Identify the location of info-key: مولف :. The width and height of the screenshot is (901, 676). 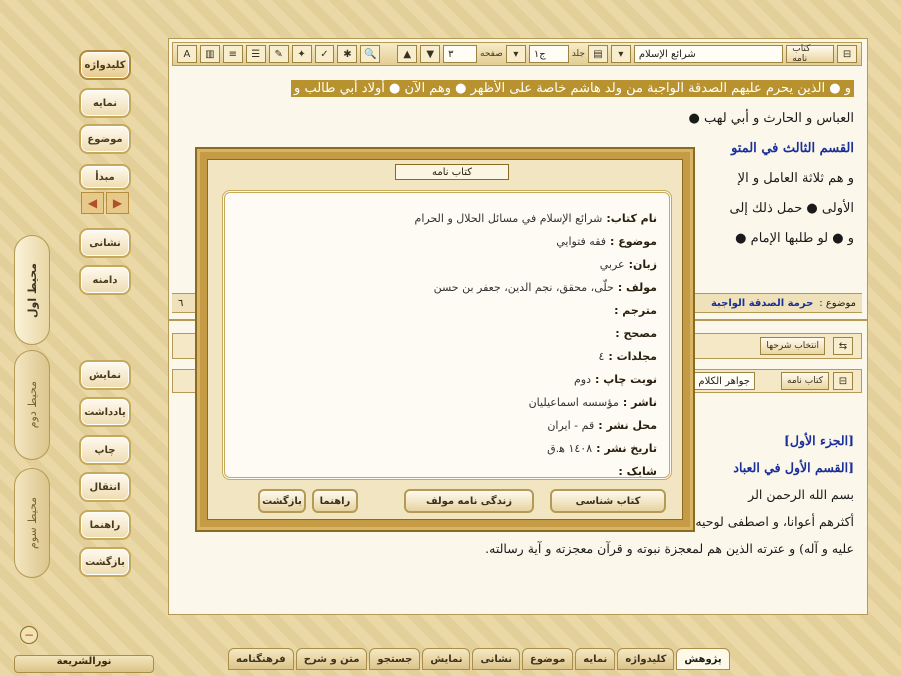
(637, 287).